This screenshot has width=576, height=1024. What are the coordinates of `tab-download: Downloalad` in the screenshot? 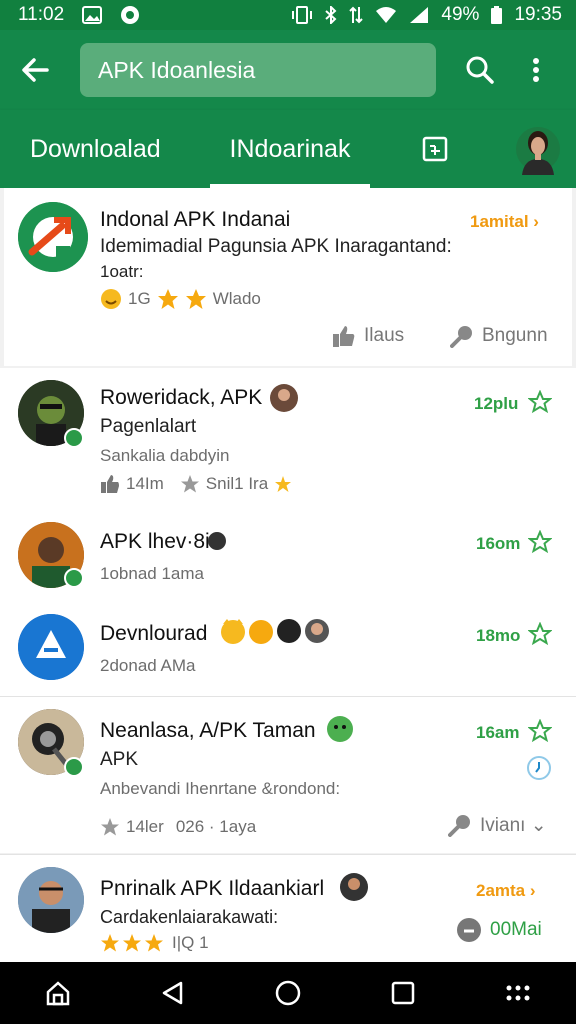 It's located at (105, 149).